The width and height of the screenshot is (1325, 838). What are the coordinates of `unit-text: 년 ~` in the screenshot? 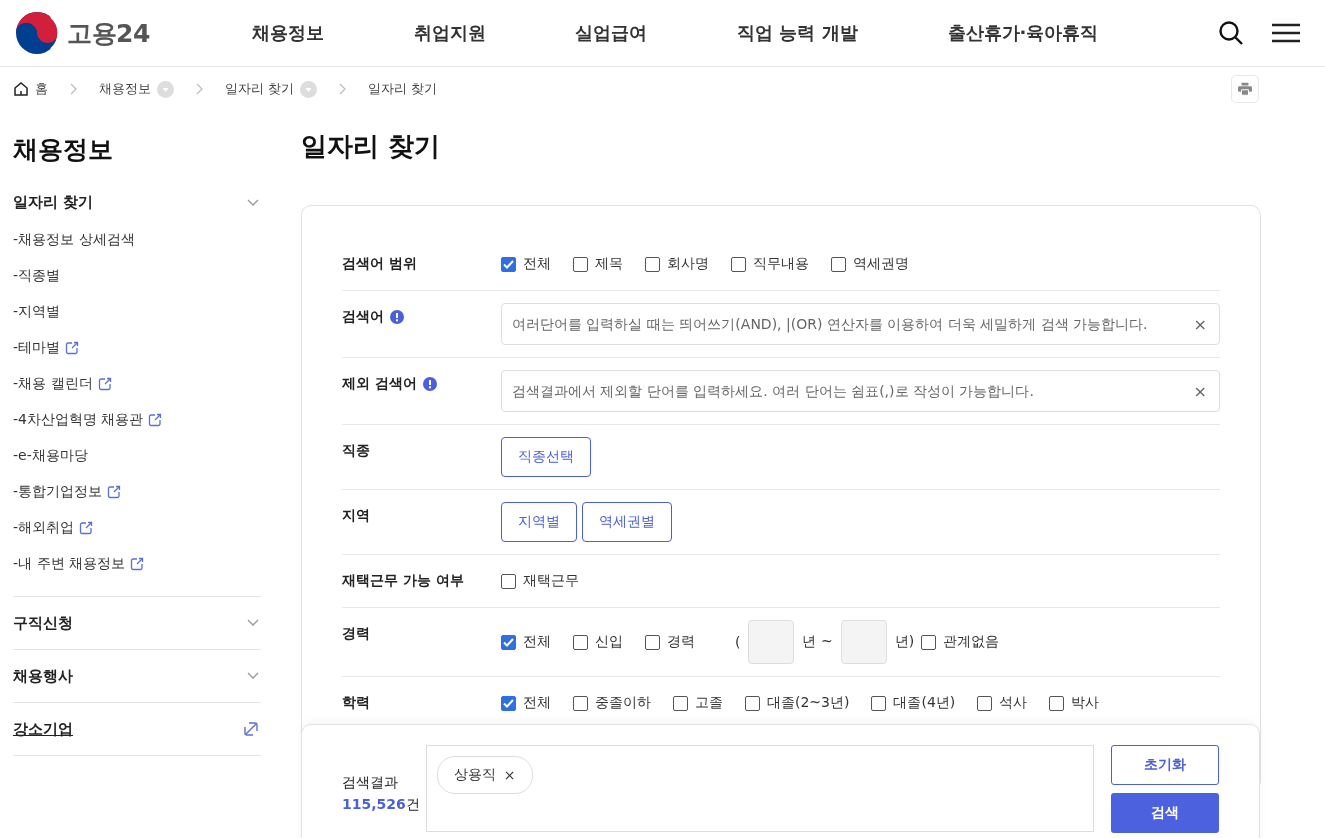 It's located at (817, 642).